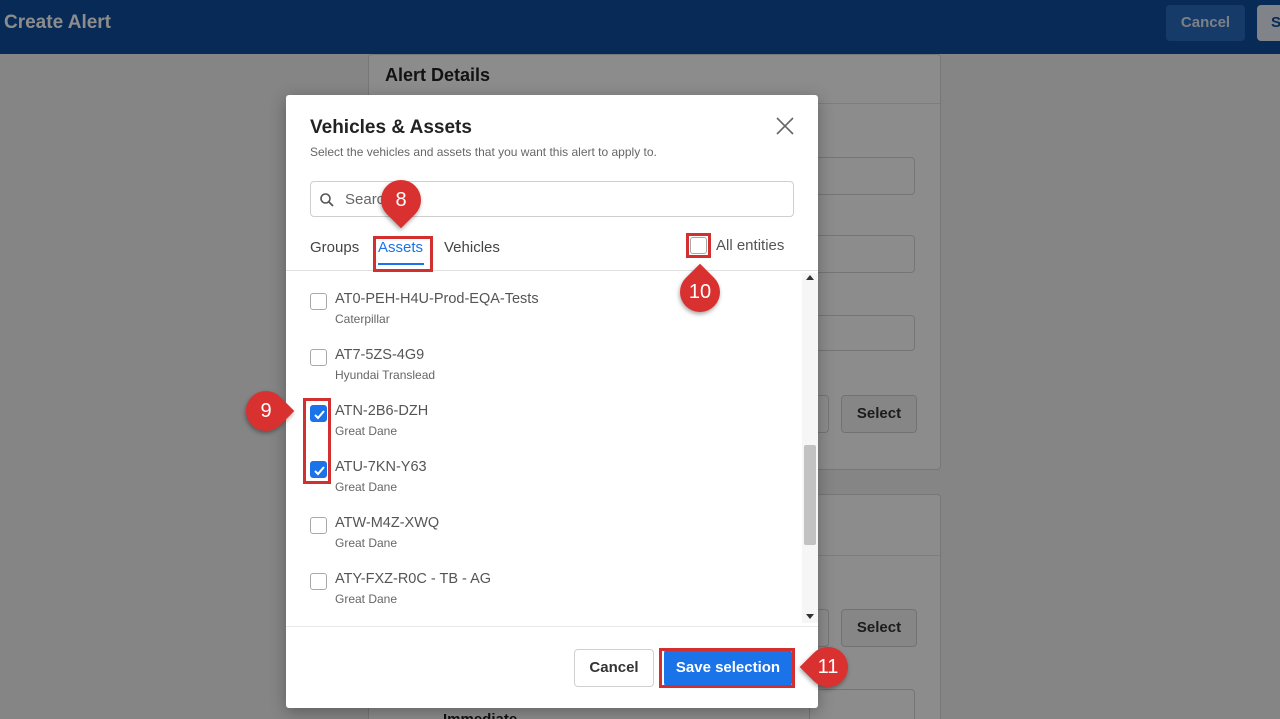 The height and width of the screenshot is (719, 1280). I want to click on callout-9-number: 9, so click(266, 411).